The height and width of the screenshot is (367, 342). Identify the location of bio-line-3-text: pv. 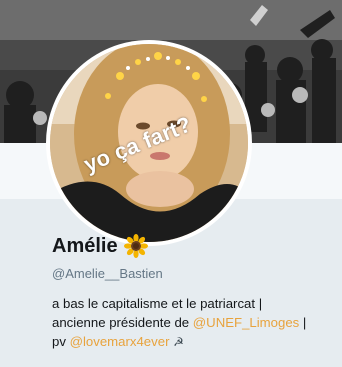
(61, 341).